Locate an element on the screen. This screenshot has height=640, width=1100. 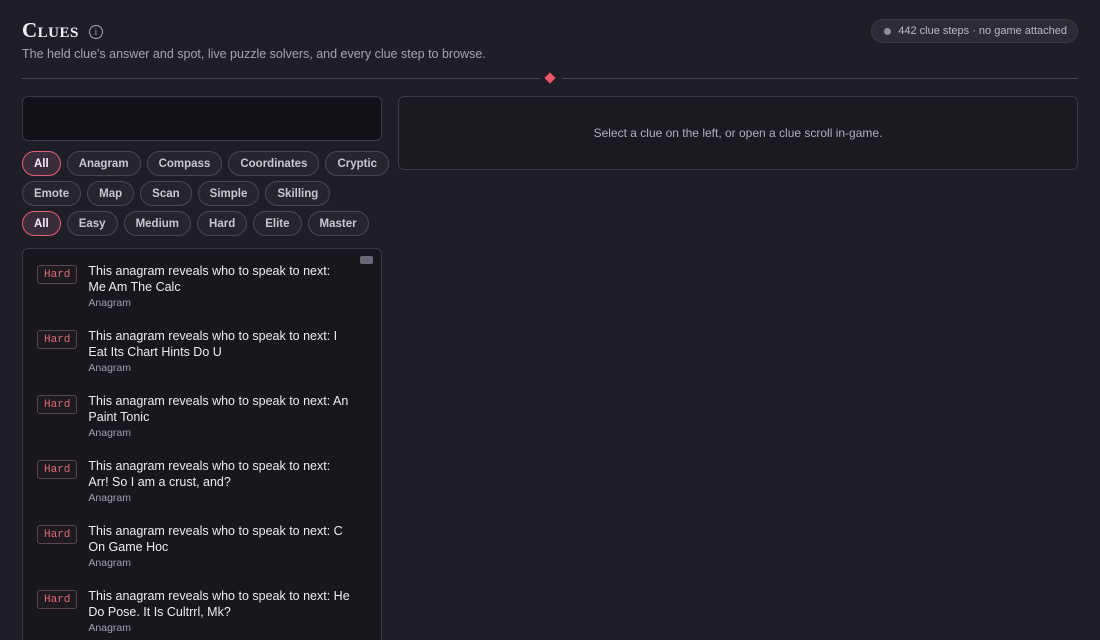
divider-line-left is located at coordinates (281, 78).